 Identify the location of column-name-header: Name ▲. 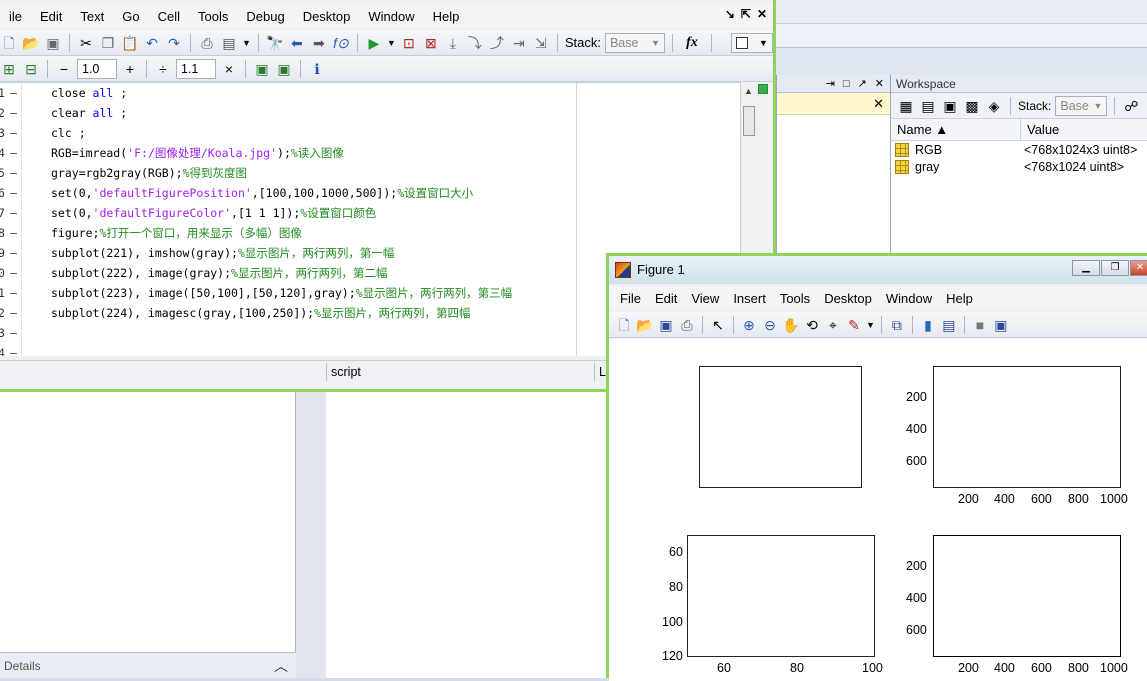
(956, 129).